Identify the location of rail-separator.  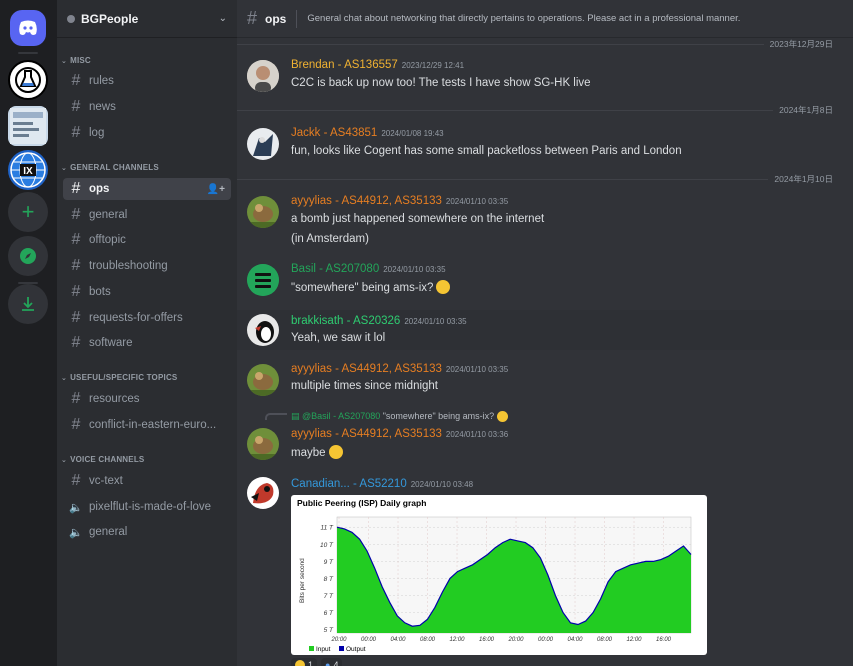
(28, 53).